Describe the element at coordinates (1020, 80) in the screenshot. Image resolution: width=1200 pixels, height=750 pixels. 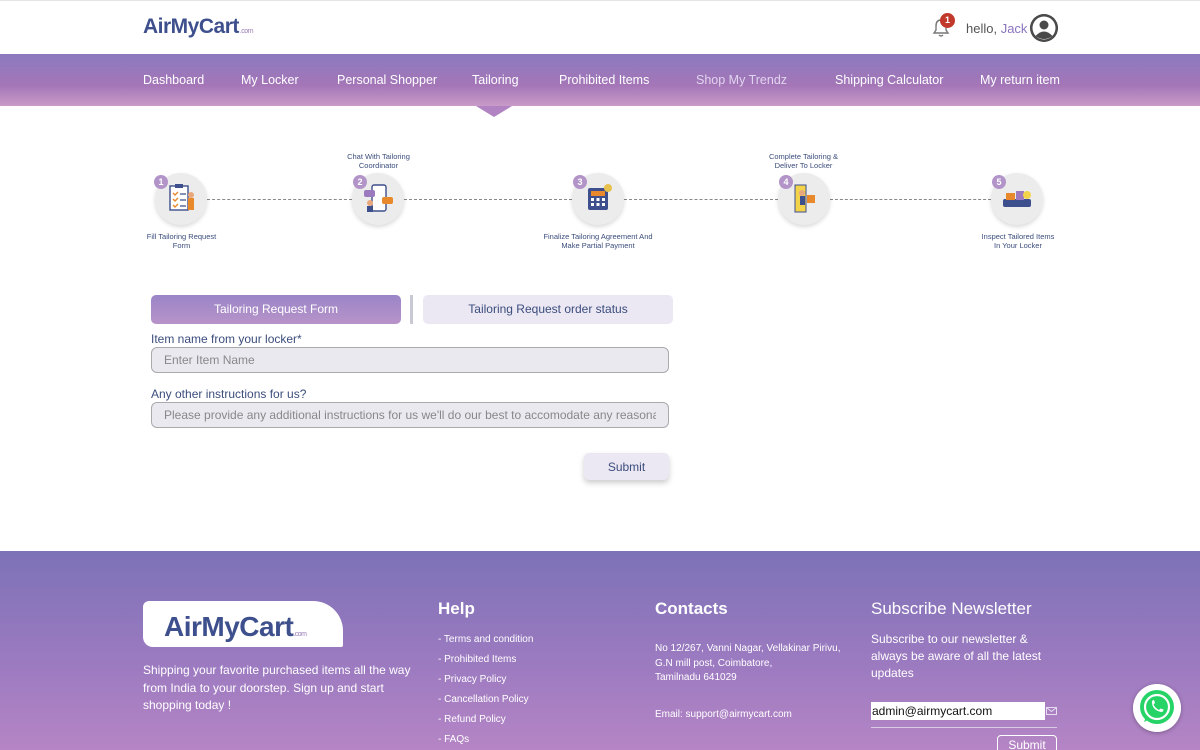
I see `nav-my-return-item: My return item` at that location.